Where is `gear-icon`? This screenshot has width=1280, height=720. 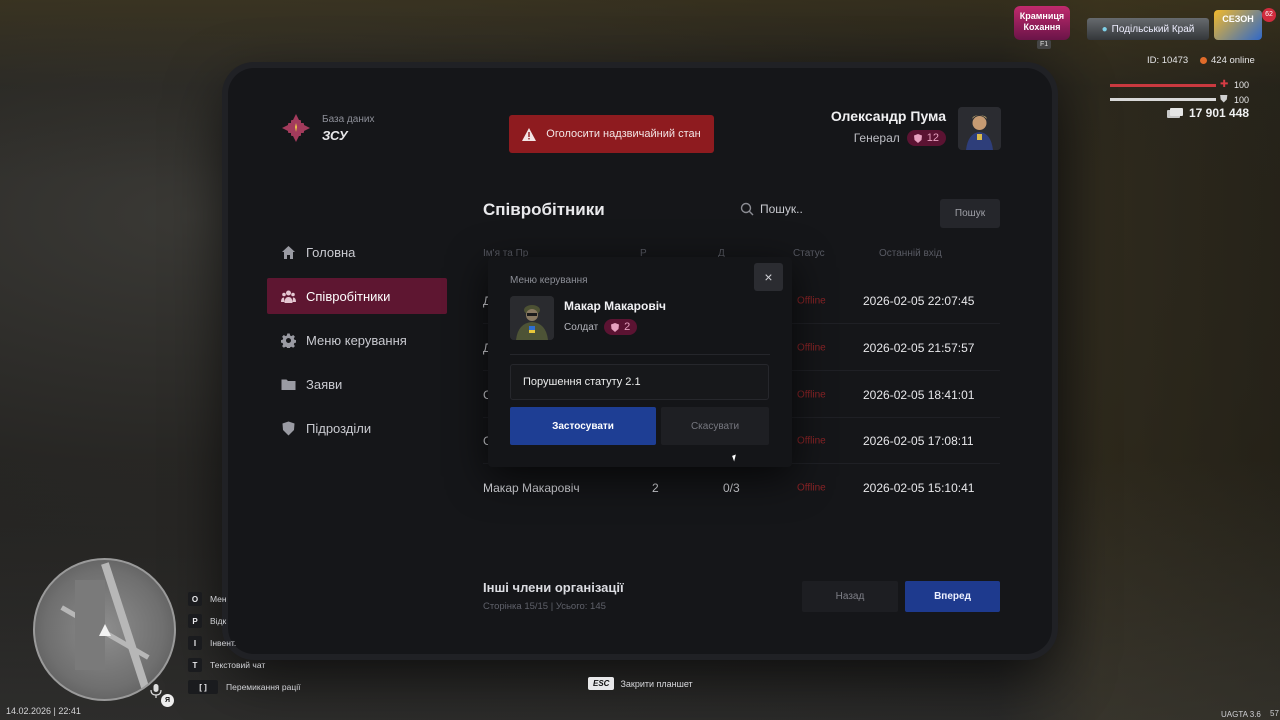 gear-icon is located at coordinates (288, 341).